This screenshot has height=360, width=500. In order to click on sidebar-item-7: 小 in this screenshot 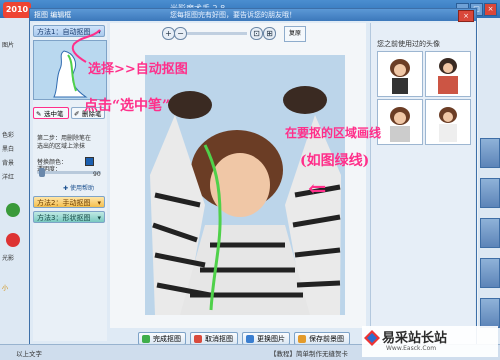, I will do `click(15, 288)`.